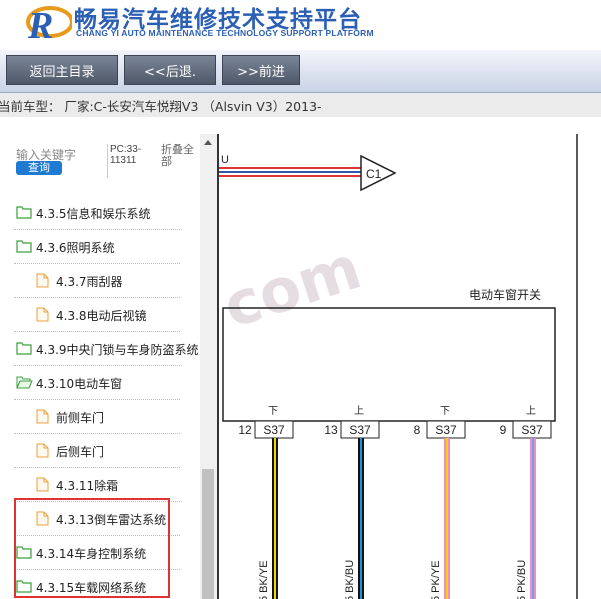  Describe the element at coordinates (80, 452) in the screenshot. I see `tree-item-label: 后侧车门` at that location.